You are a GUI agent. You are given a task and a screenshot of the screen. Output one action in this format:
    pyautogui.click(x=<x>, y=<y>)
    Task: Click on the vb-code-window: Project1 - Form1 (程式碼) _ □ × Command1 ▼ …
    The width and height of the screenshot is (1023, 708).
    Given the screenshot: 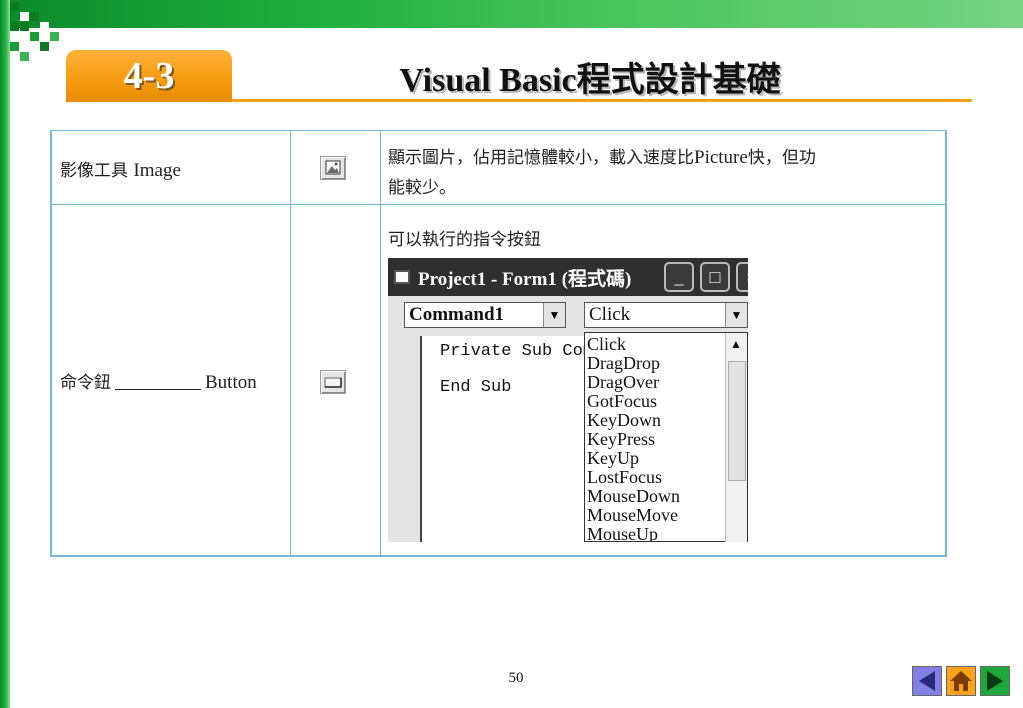 What is the action you would take?
    pyautogui.click(x=568, y=400)
    